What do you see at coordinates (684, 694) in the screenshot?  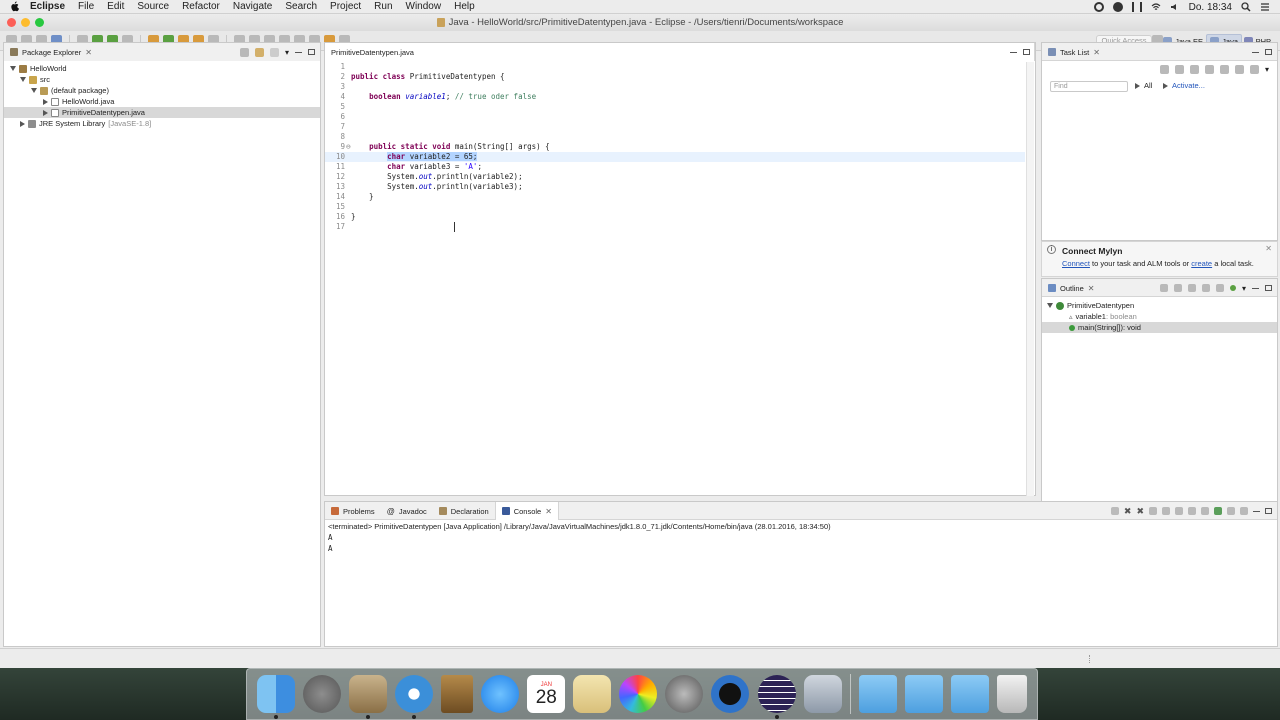 I see `system-preferences-icon` at bounding box center [684, 694].